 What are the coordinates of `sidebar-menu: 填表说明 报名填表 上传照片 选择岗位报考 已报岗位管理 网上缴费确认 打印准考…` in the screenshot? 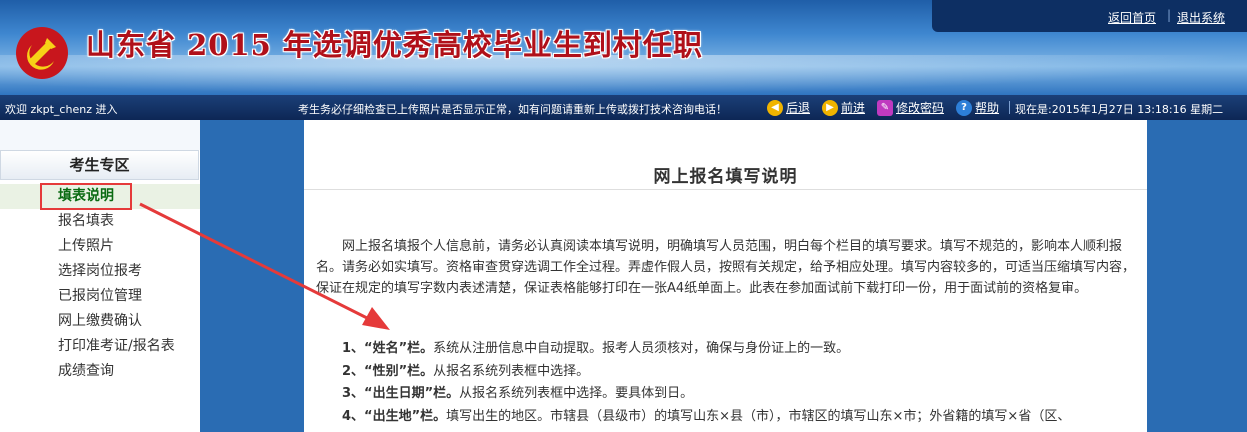 It's located at (100, 284).